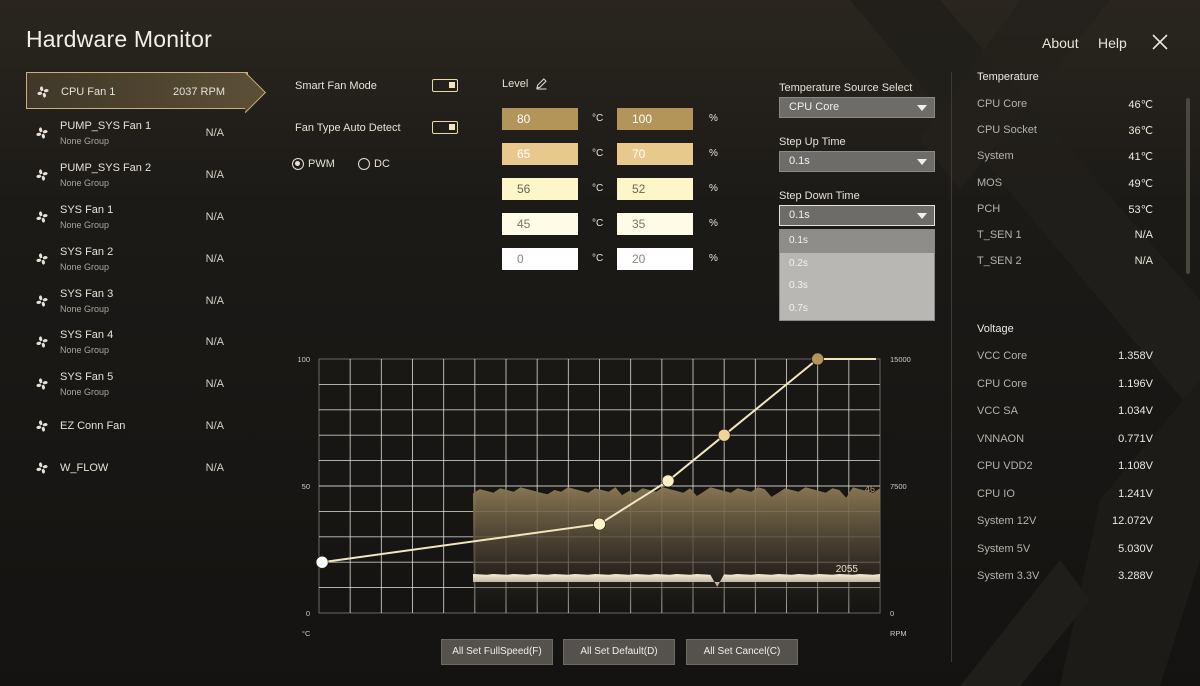  What do you see at coordinates (1065, 577) in the screenshot?
I see `voltage-row: System 3.3V 3.288V` at bounding box center [1065, 577].